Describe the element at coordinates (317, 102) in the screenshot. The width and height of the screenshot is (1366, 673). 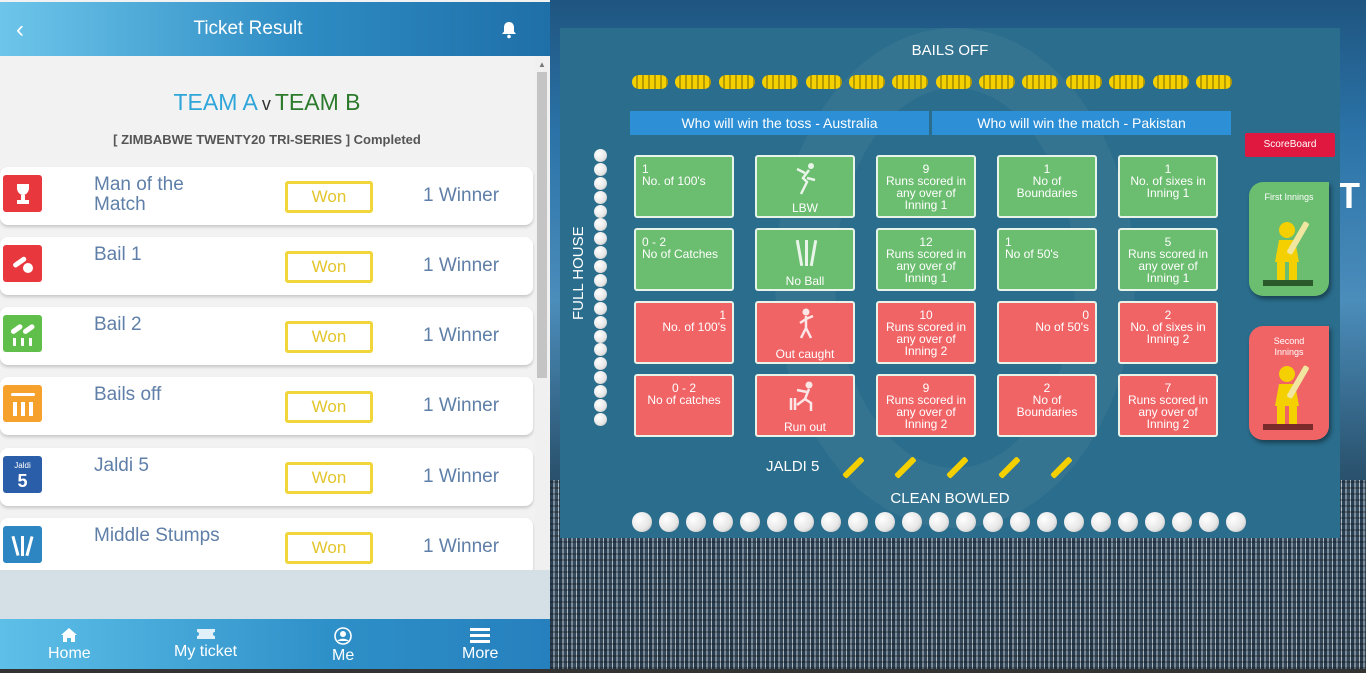
I see `team-b: TEAM B` at that location.